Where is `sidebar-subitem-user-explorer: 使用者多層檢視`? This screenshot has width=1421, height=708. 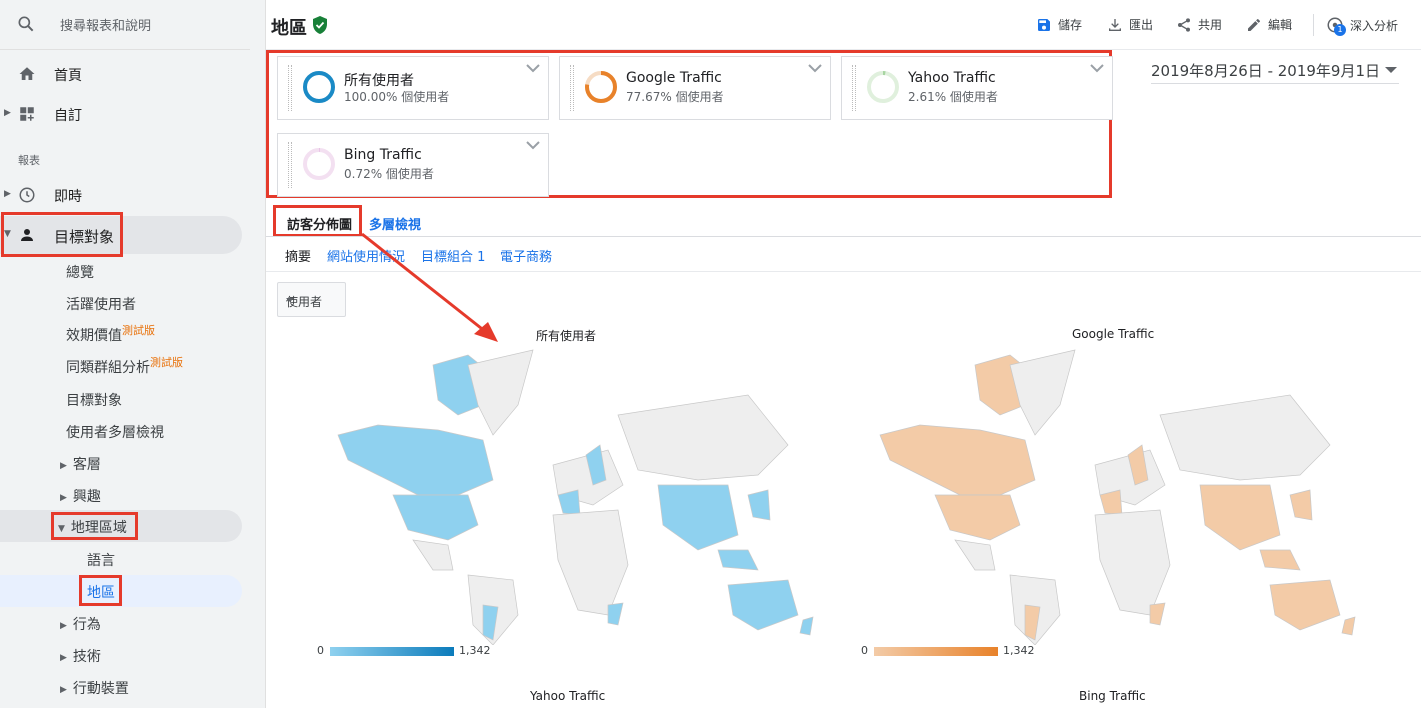 sidebar-subitem-user-explorer: 使用者多層檢視 is located at coordinates (115, 434).